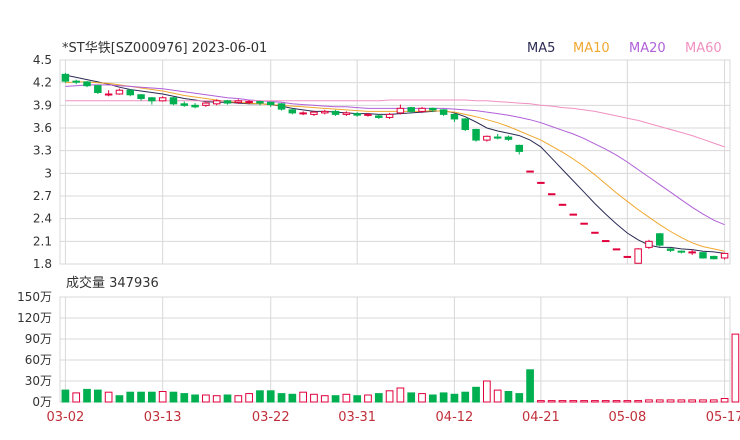 This screenshot has height=440, width=740. What do you see at coordinates (647, 48) in the screenshot?
I see `legend-ma20: MA20` at bounding box center [647, 48].